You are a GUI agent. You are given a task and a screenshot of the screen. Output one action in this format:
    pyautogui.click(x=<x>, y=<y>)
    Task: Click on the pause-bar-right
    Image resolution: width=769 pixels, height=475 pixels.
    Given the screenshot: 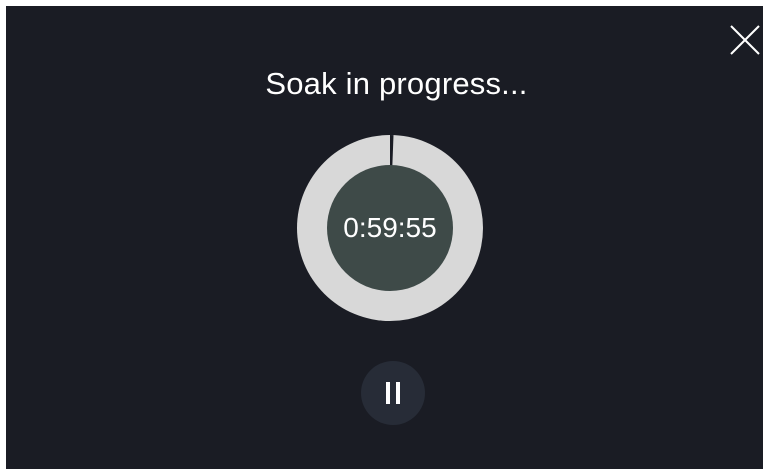 What is the action you would take?
    pyautogui.click(x=398, y=393)
    